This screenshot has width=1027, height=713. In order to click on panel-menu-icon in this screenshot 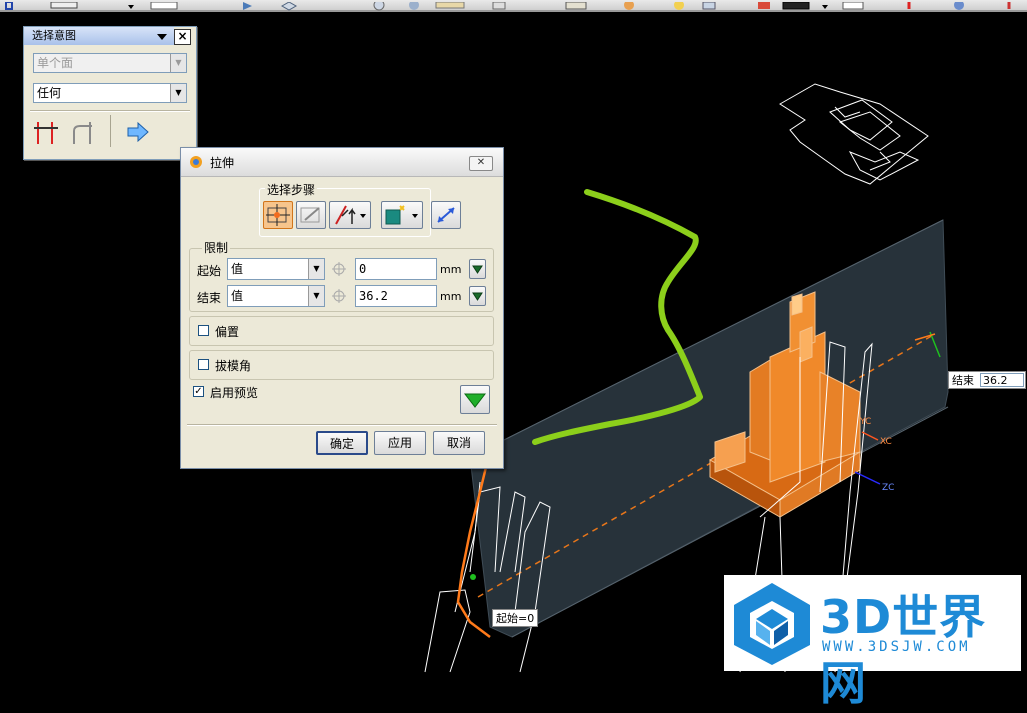, I will do `click(162, 36)`.